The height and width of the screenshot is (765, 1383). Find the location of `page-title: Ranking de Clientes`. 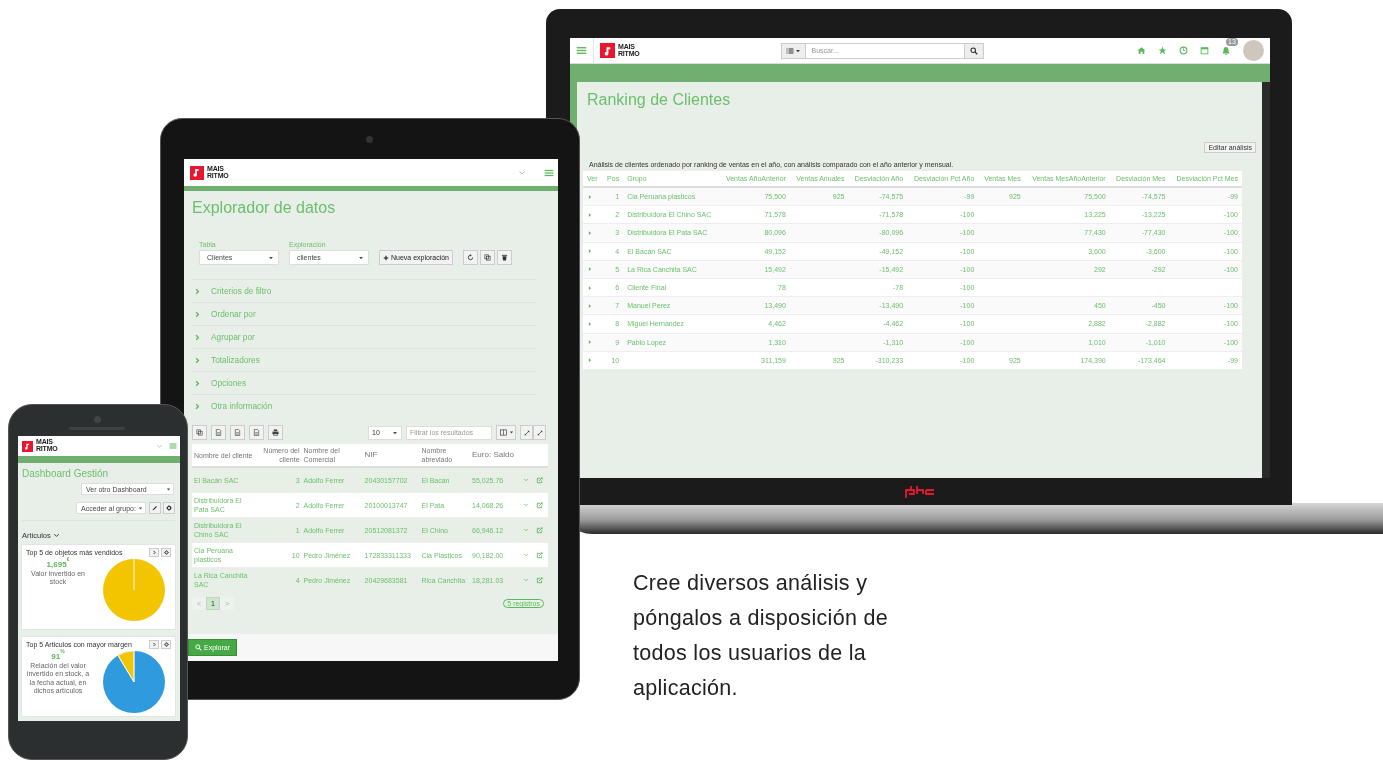

page-title: Ranking de Clientes is located at coordinates (659, 100).